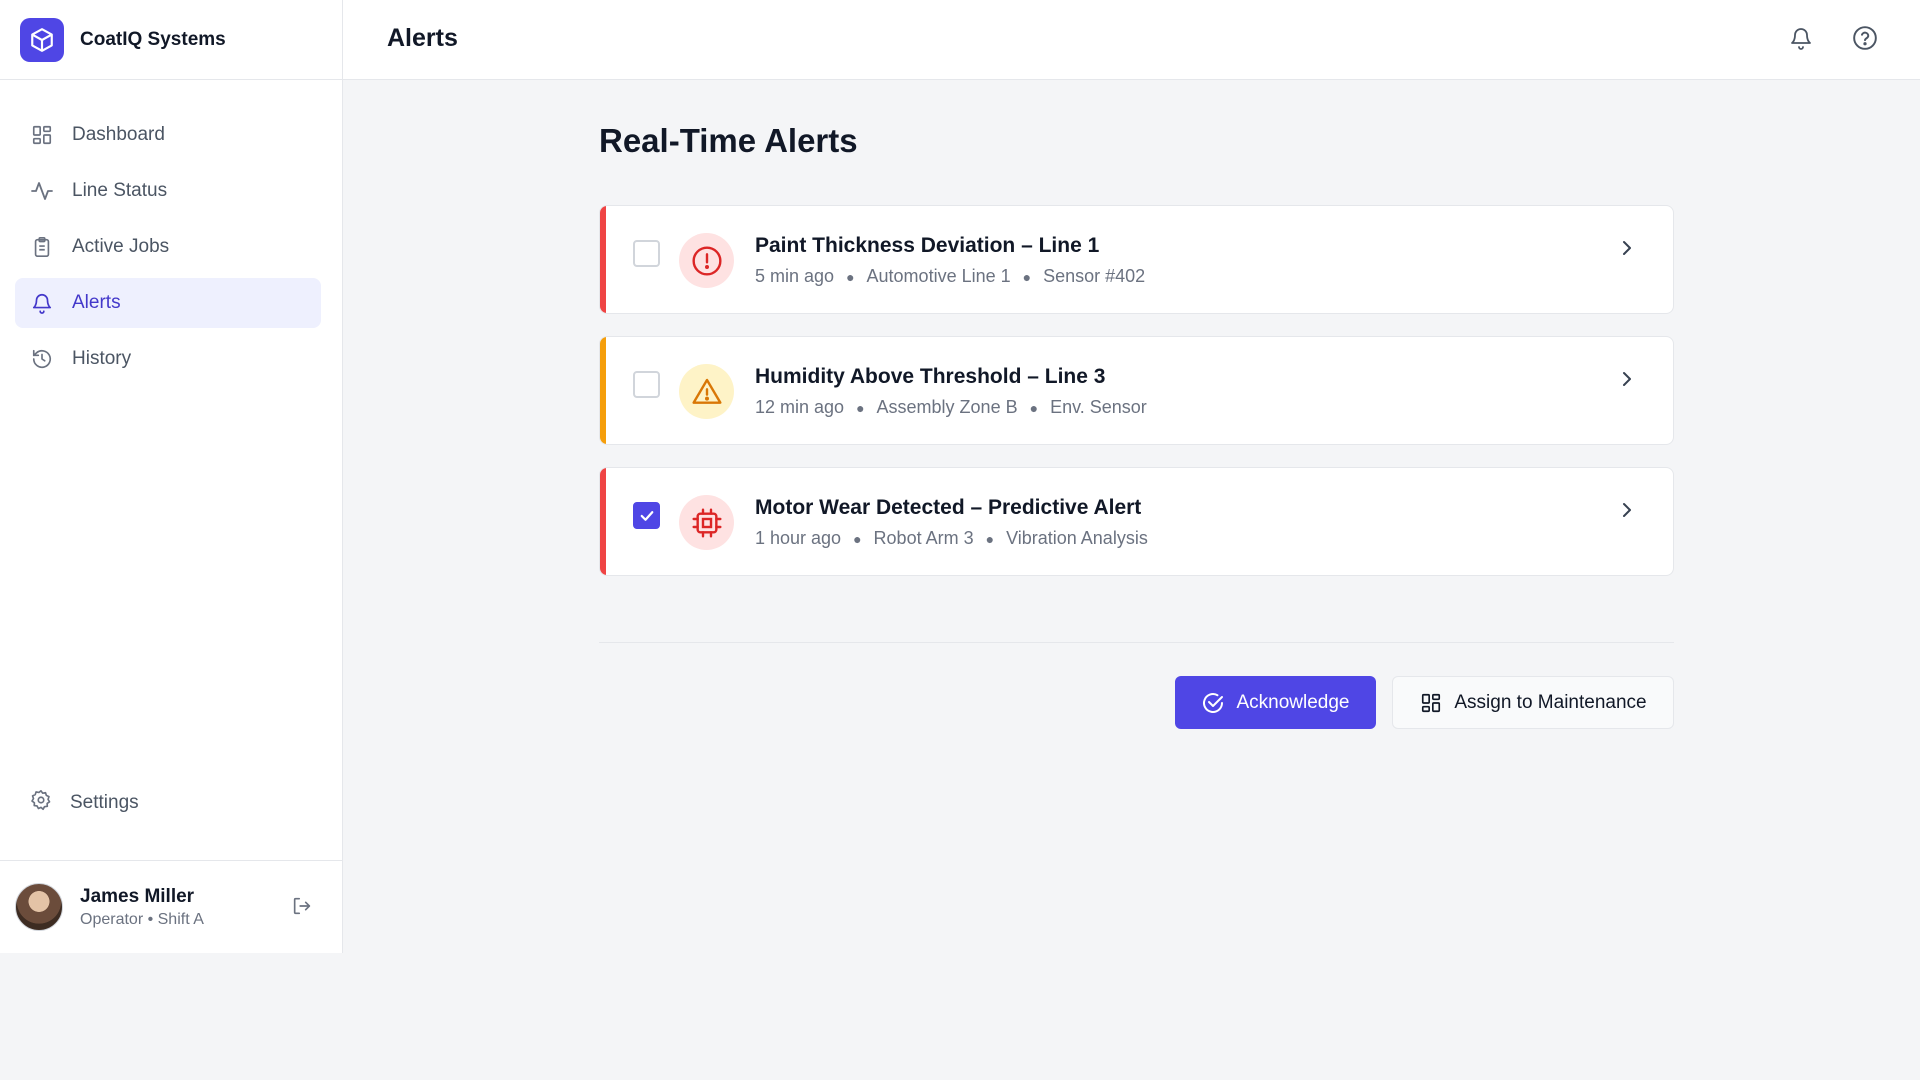 The image size is (1920, 1080). What do you see at coordinates (168, 303) in the screenshot?
I see `sidebar-item-alerts: Alerts` at bounding box center [168, 303].